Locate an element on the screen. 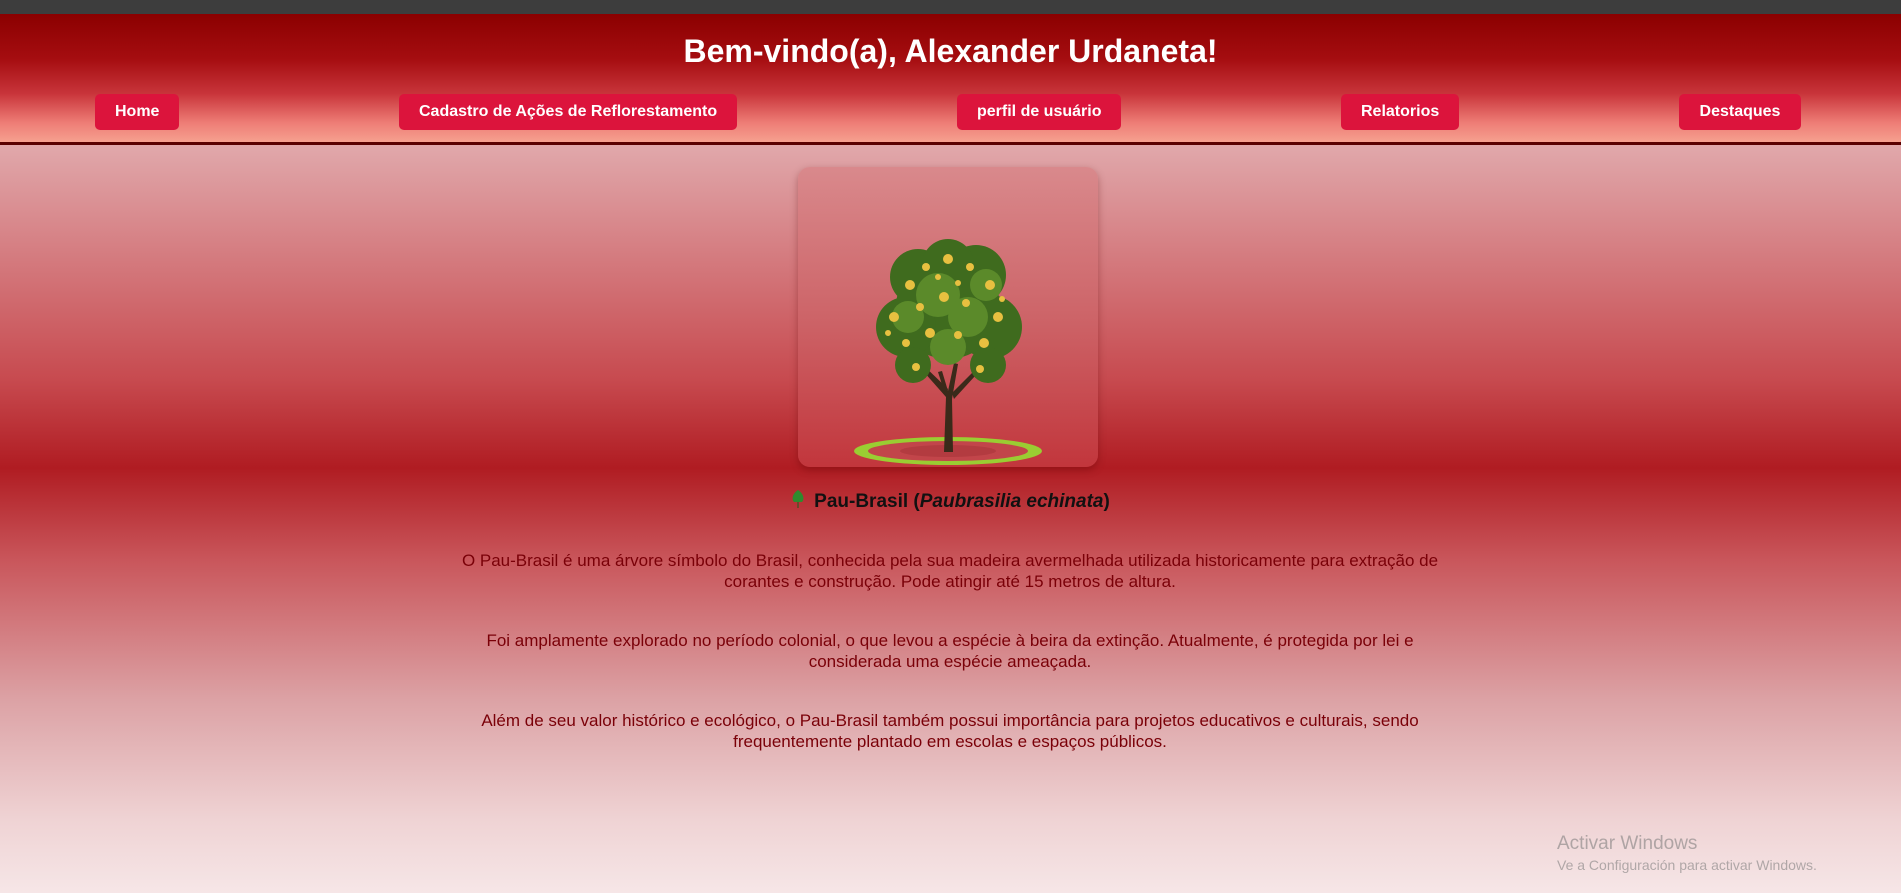 Image resolution: width=1901 pixels, height=893 pixels. species-open-paren: ( is located at coordinates (914, 501).